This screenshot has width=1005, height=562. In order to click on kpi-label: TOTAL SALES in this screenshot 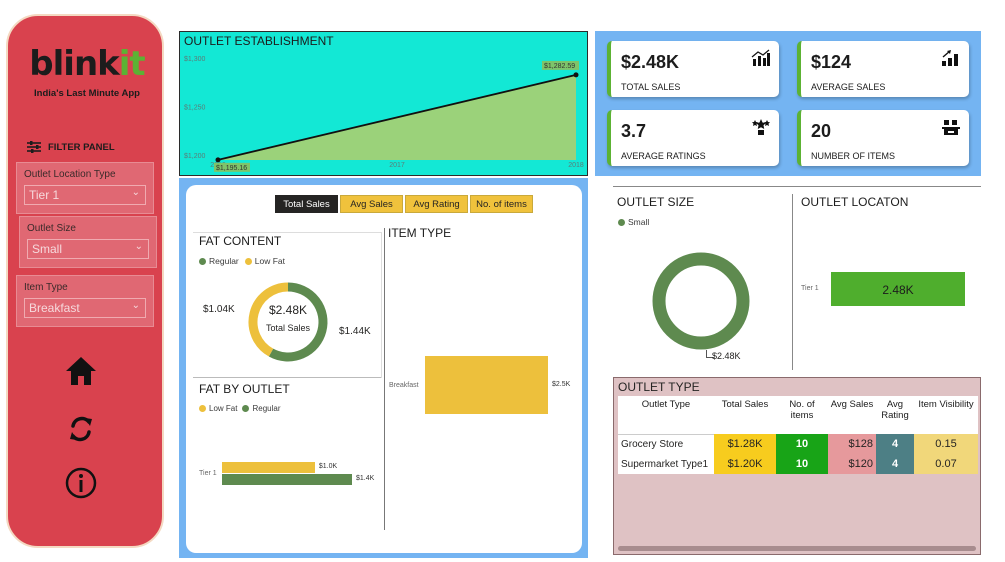, I will do `click(651, 87)`.